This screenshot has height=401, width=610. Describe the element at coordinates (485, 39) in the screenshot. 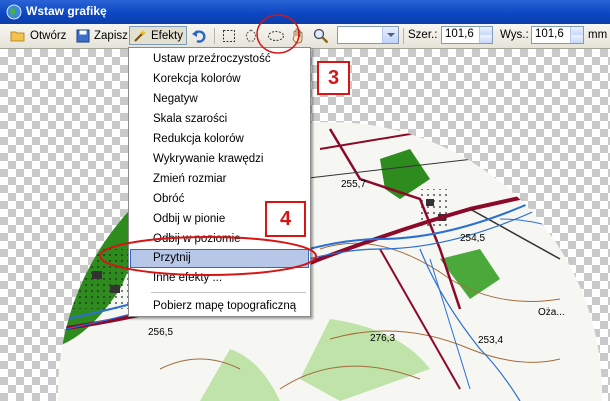

I see `width-down-arrow-icon` at that location.